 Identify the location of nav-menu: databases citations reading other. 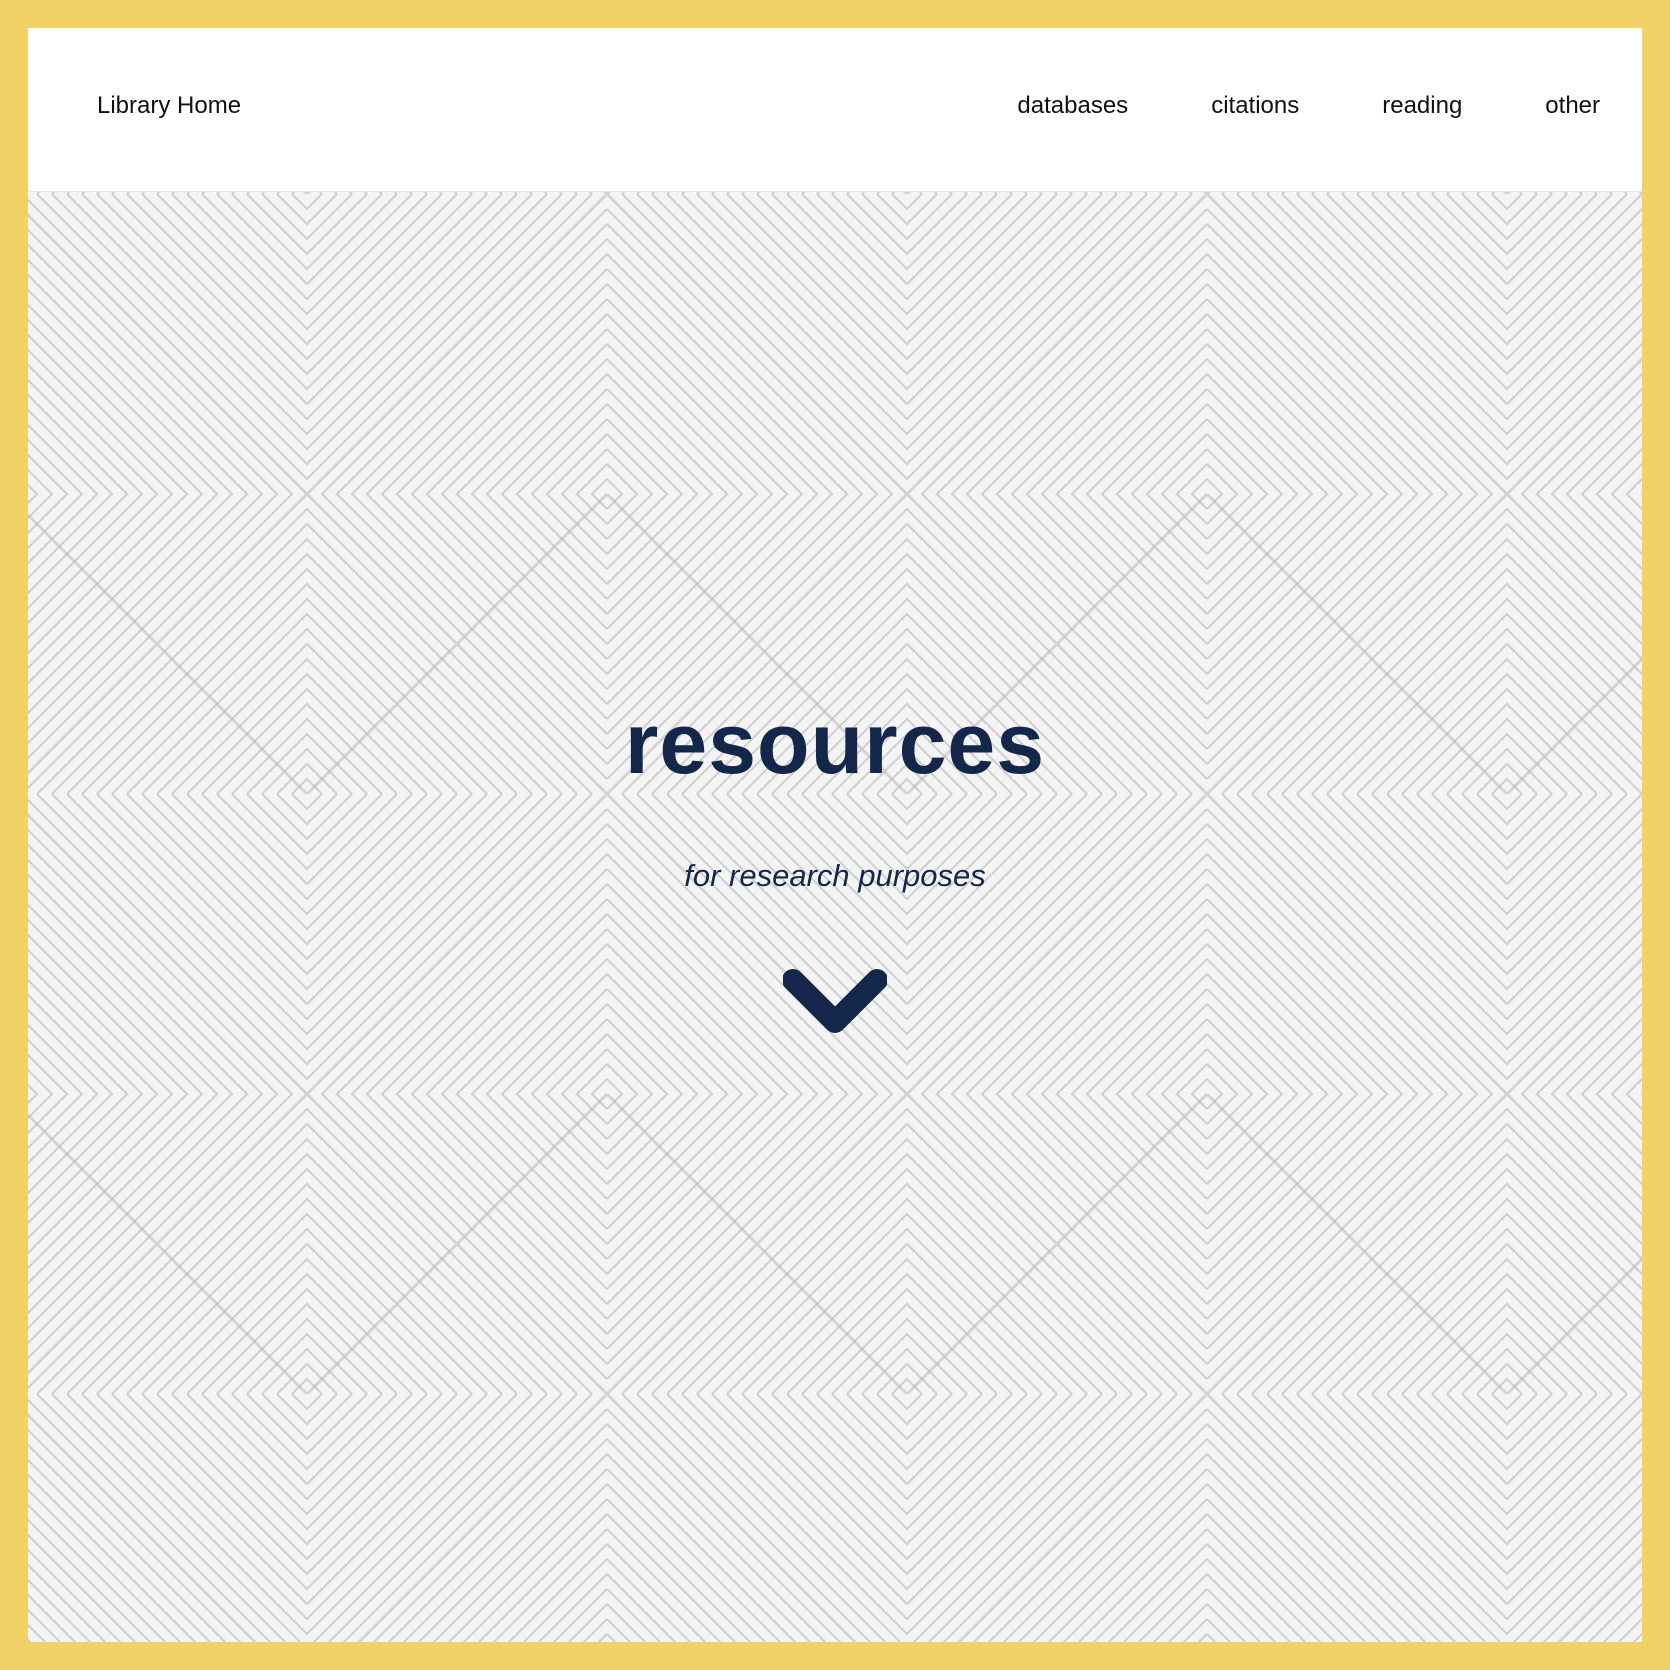
(1308, 106).